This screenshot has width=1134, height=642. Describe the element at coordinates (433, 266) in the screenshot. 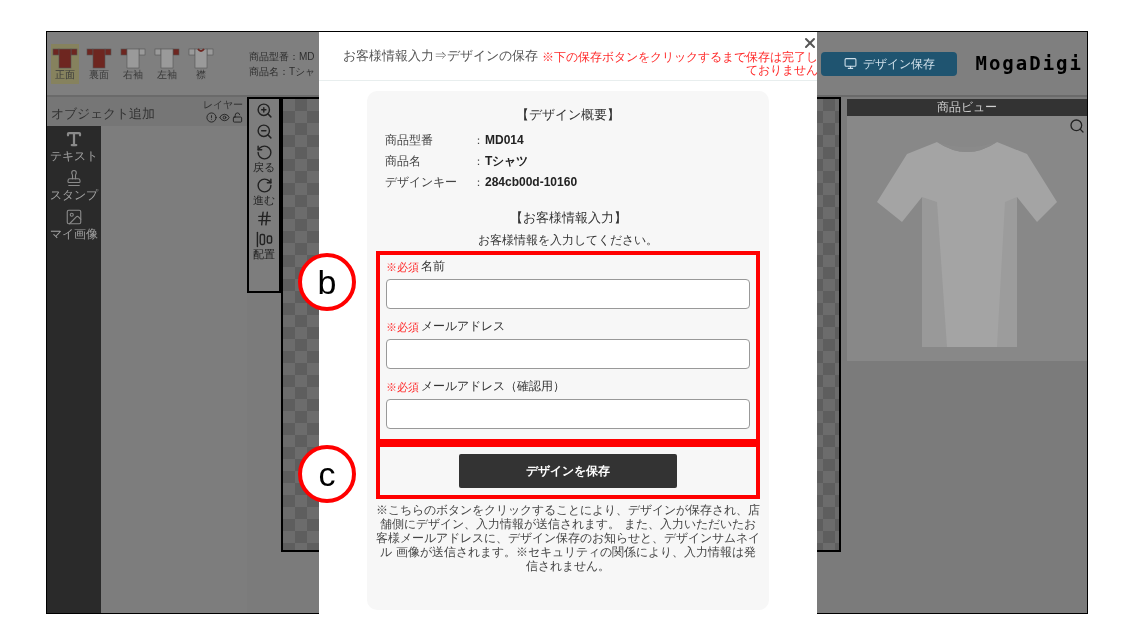

I see `field-label: 名前` at that location.